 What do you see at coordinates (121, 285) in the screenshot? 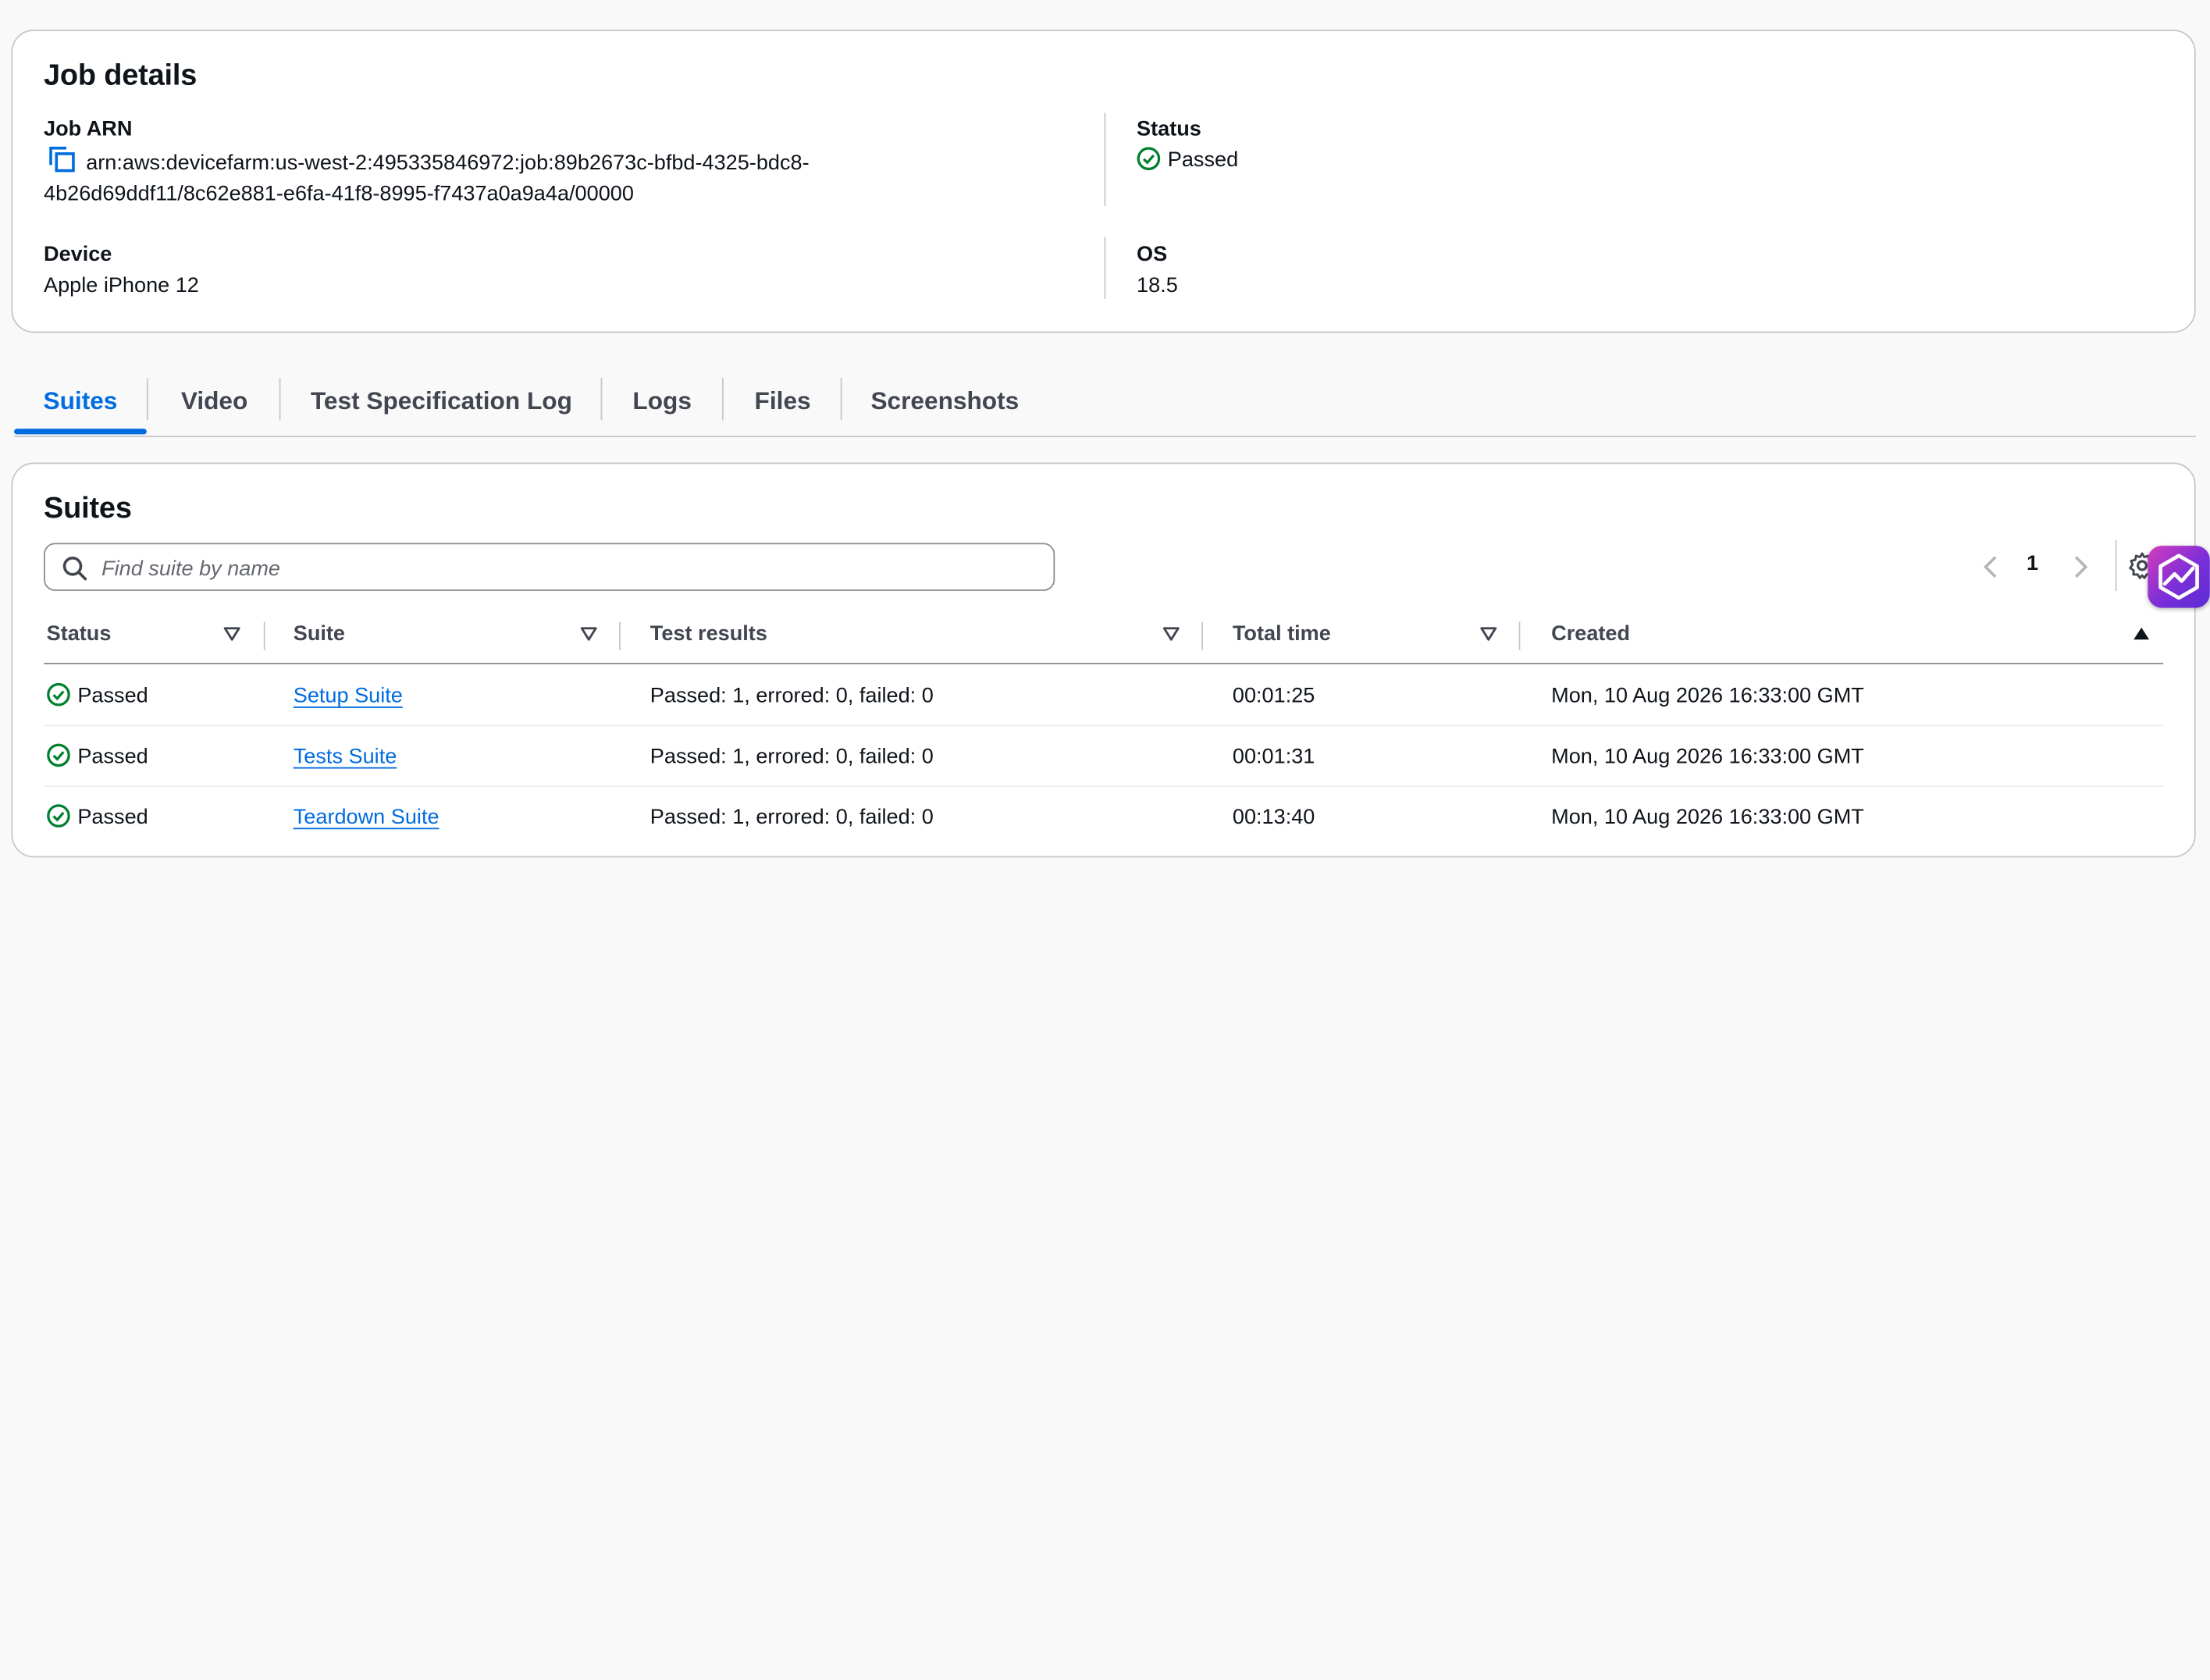
I see `device-value: Apple iPhone 12` at bounding box center [121, 285].